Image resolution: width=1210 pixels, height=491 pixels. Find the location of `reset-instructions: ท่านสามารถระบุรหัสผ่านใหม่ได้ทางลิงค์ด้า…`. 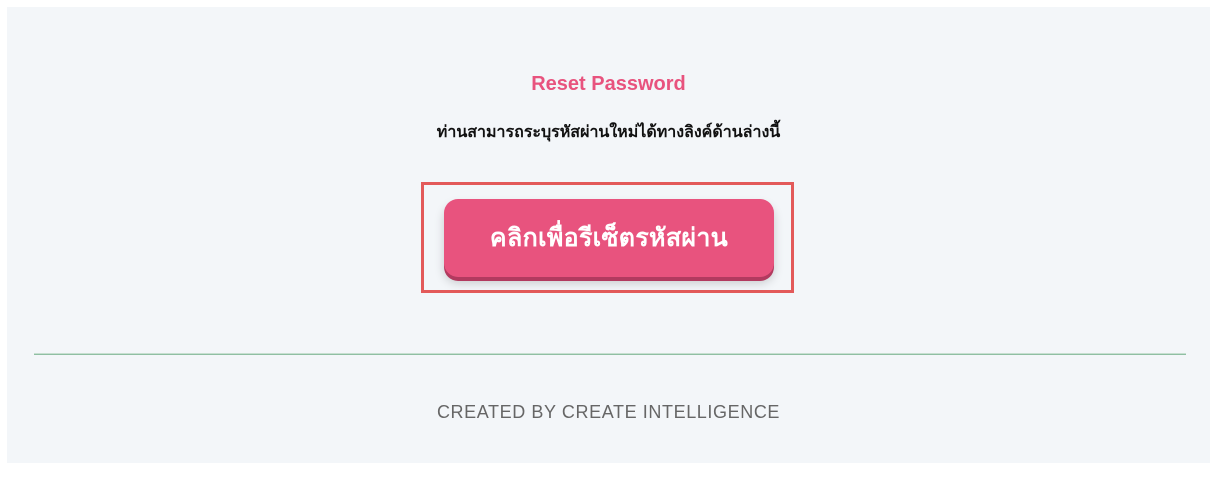

reset-instructions: ท่านสามารถระบุรหัสผ่านใหม่ได้ทางลิงค์ด้า… is located at coordinates (608, 132).